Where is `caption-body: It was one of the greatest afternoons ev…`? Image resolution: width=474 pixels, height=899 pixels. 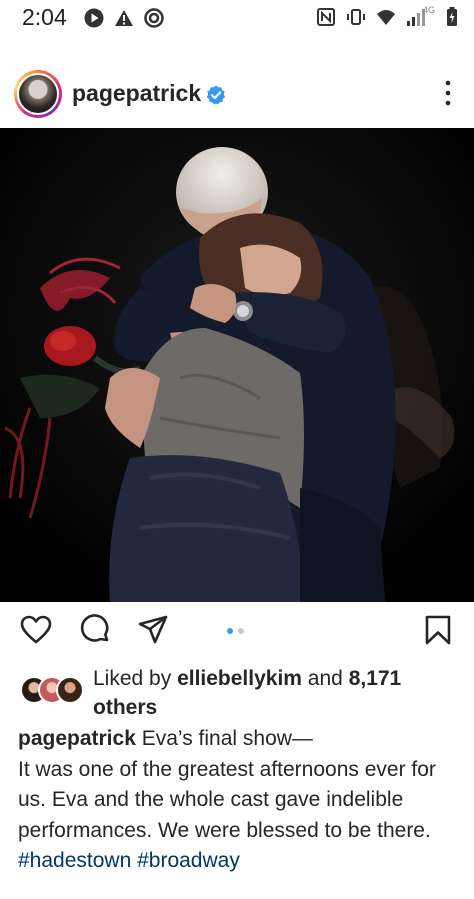
caption-body: It was one of the greatest afternoons ev… is located at coordinates (227, 799).